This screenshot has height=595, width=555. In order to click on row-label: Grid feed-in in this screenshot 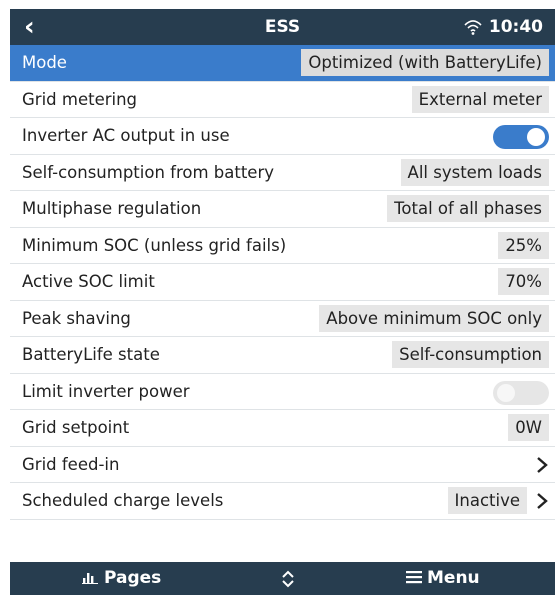, I will do `click(71, 464)`.